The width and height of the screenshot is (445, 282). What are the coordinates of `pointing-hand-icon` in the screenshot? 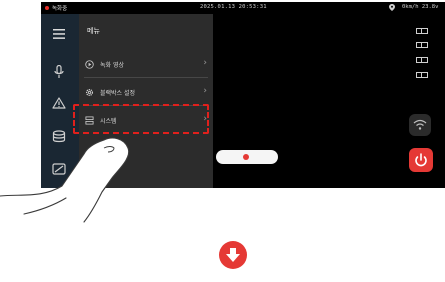 It's located at (65, 180).